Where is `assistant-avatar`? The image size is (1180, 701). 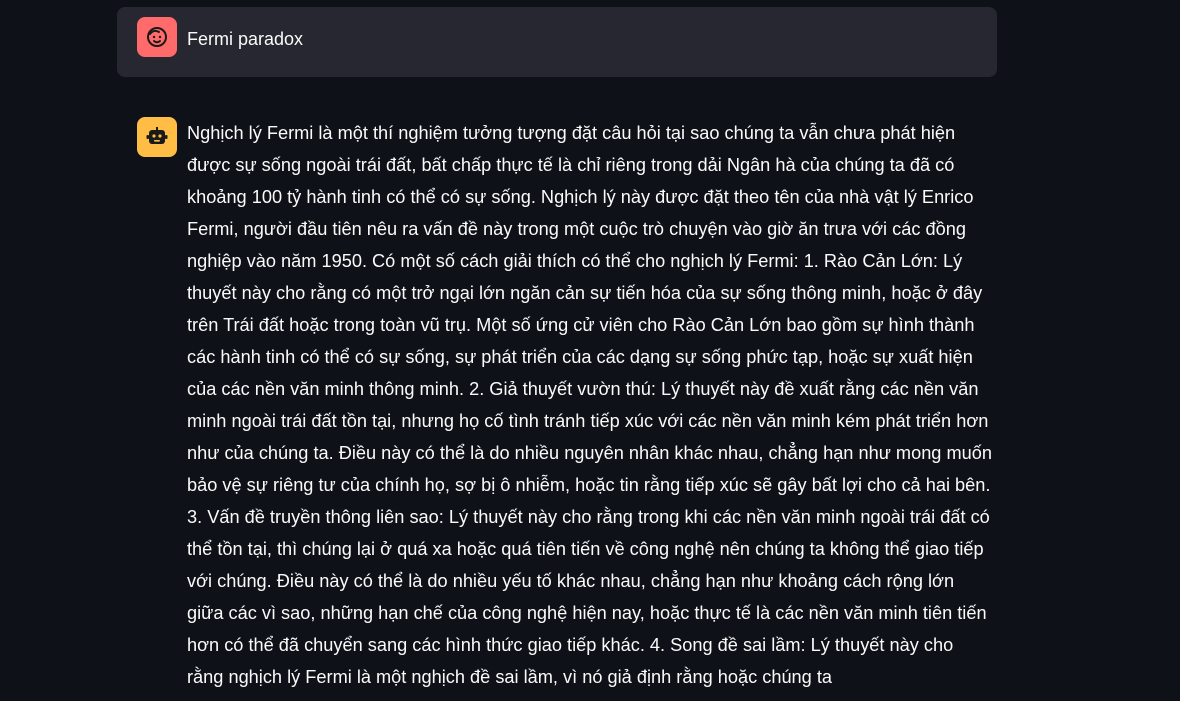
assistant-avatar is located at coordinates (157, 137).